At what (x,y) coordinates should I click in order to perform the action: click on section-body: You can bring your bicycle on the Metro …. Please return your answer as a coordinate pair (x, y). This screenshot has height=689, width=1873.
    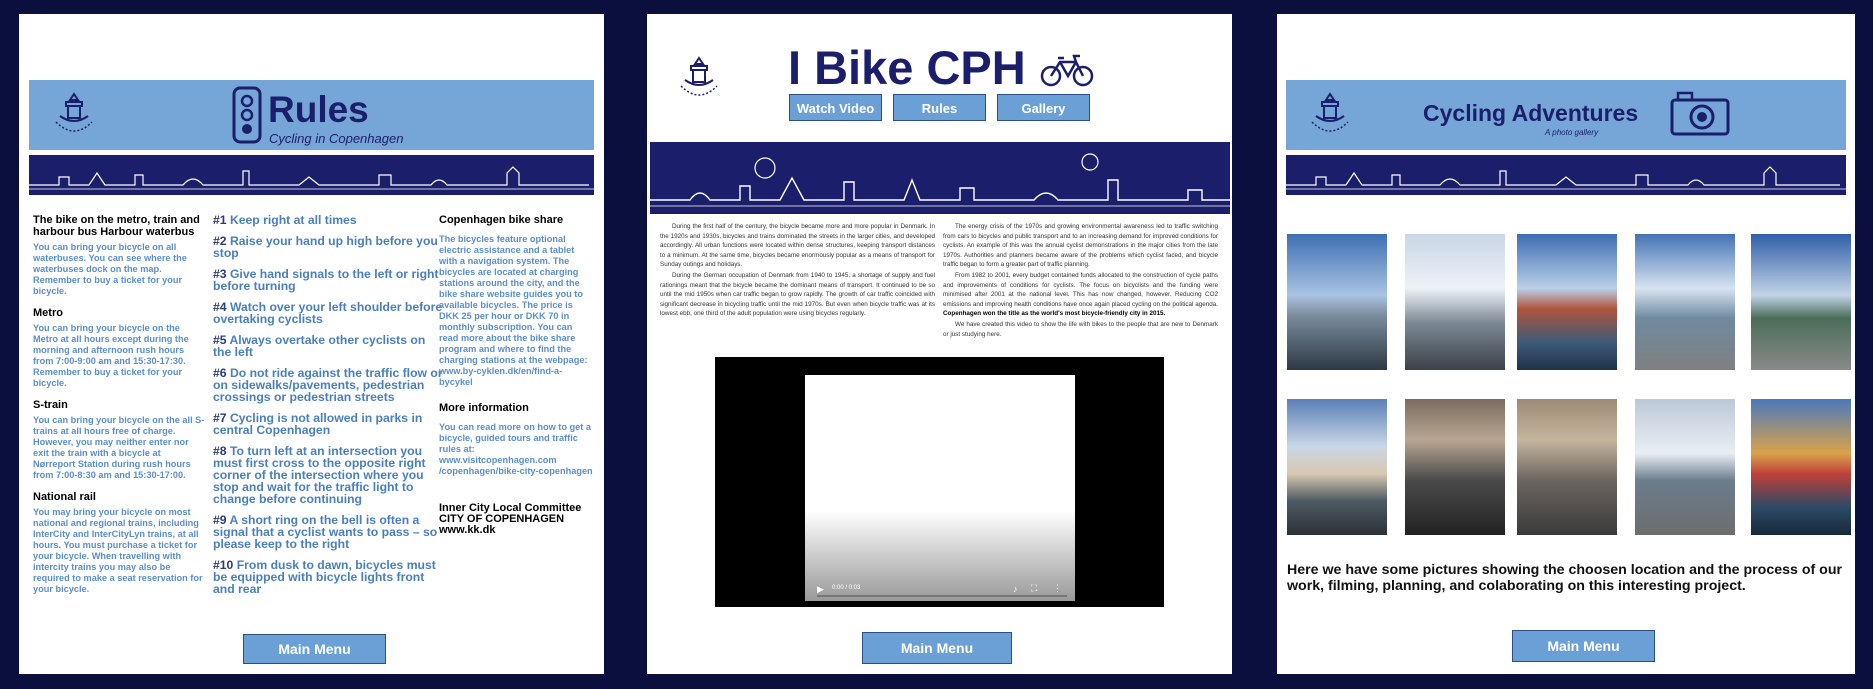
    Looking at the image, I should click on (111, 355).